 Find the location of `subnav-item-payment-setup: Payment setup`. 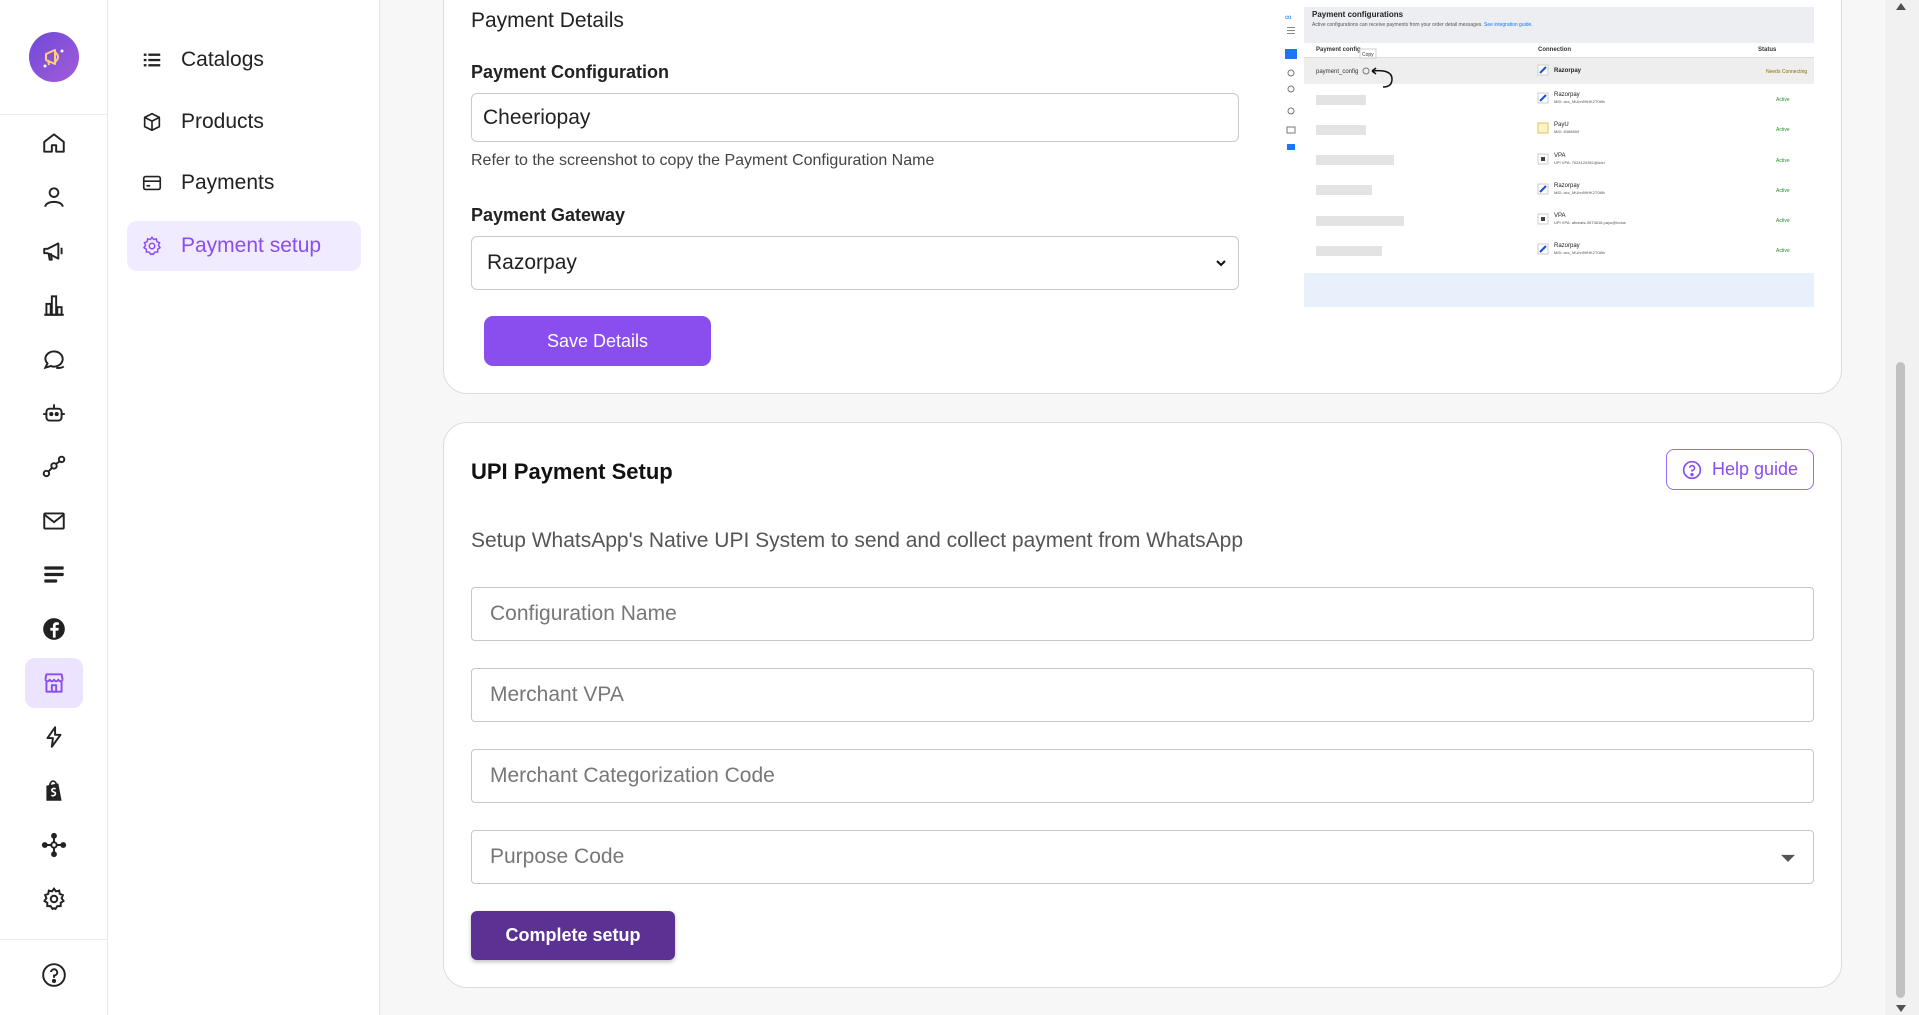

subnav-item-payment-setup: Payment setup is located at coordinates (244, 246).